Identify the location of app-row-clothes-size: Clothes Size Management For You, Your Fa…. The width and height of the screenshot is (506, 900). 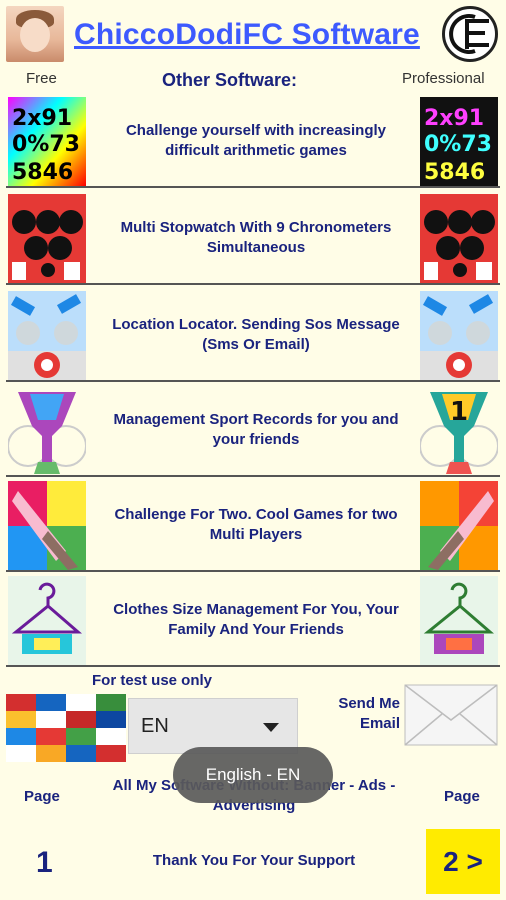
(253, 619).